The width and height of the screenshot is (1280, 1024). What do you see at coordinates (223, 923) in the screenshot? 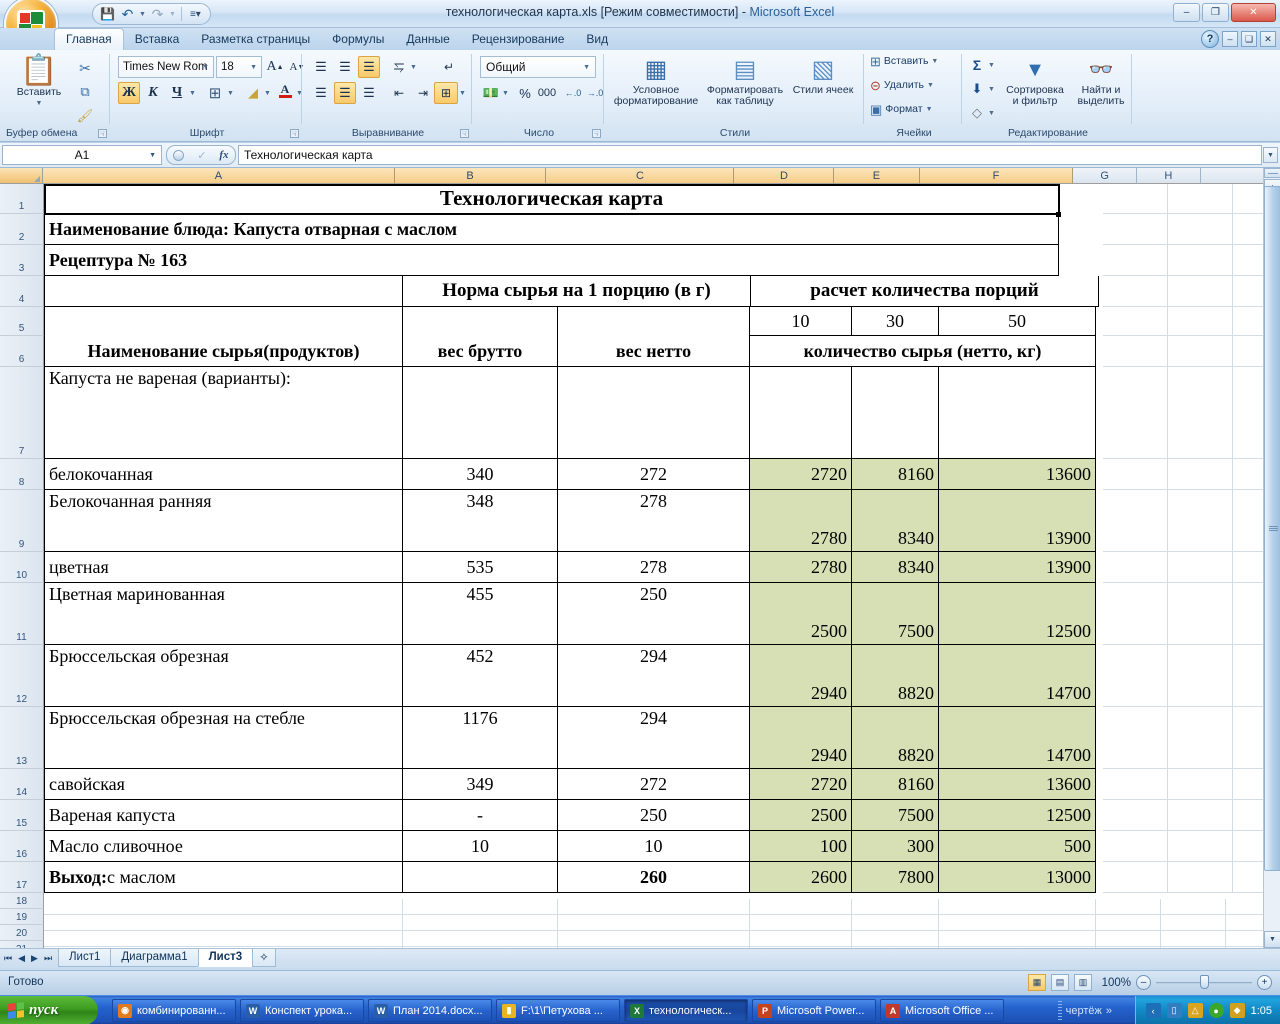
I see `cell-a19` at bounding box center [223, 923].